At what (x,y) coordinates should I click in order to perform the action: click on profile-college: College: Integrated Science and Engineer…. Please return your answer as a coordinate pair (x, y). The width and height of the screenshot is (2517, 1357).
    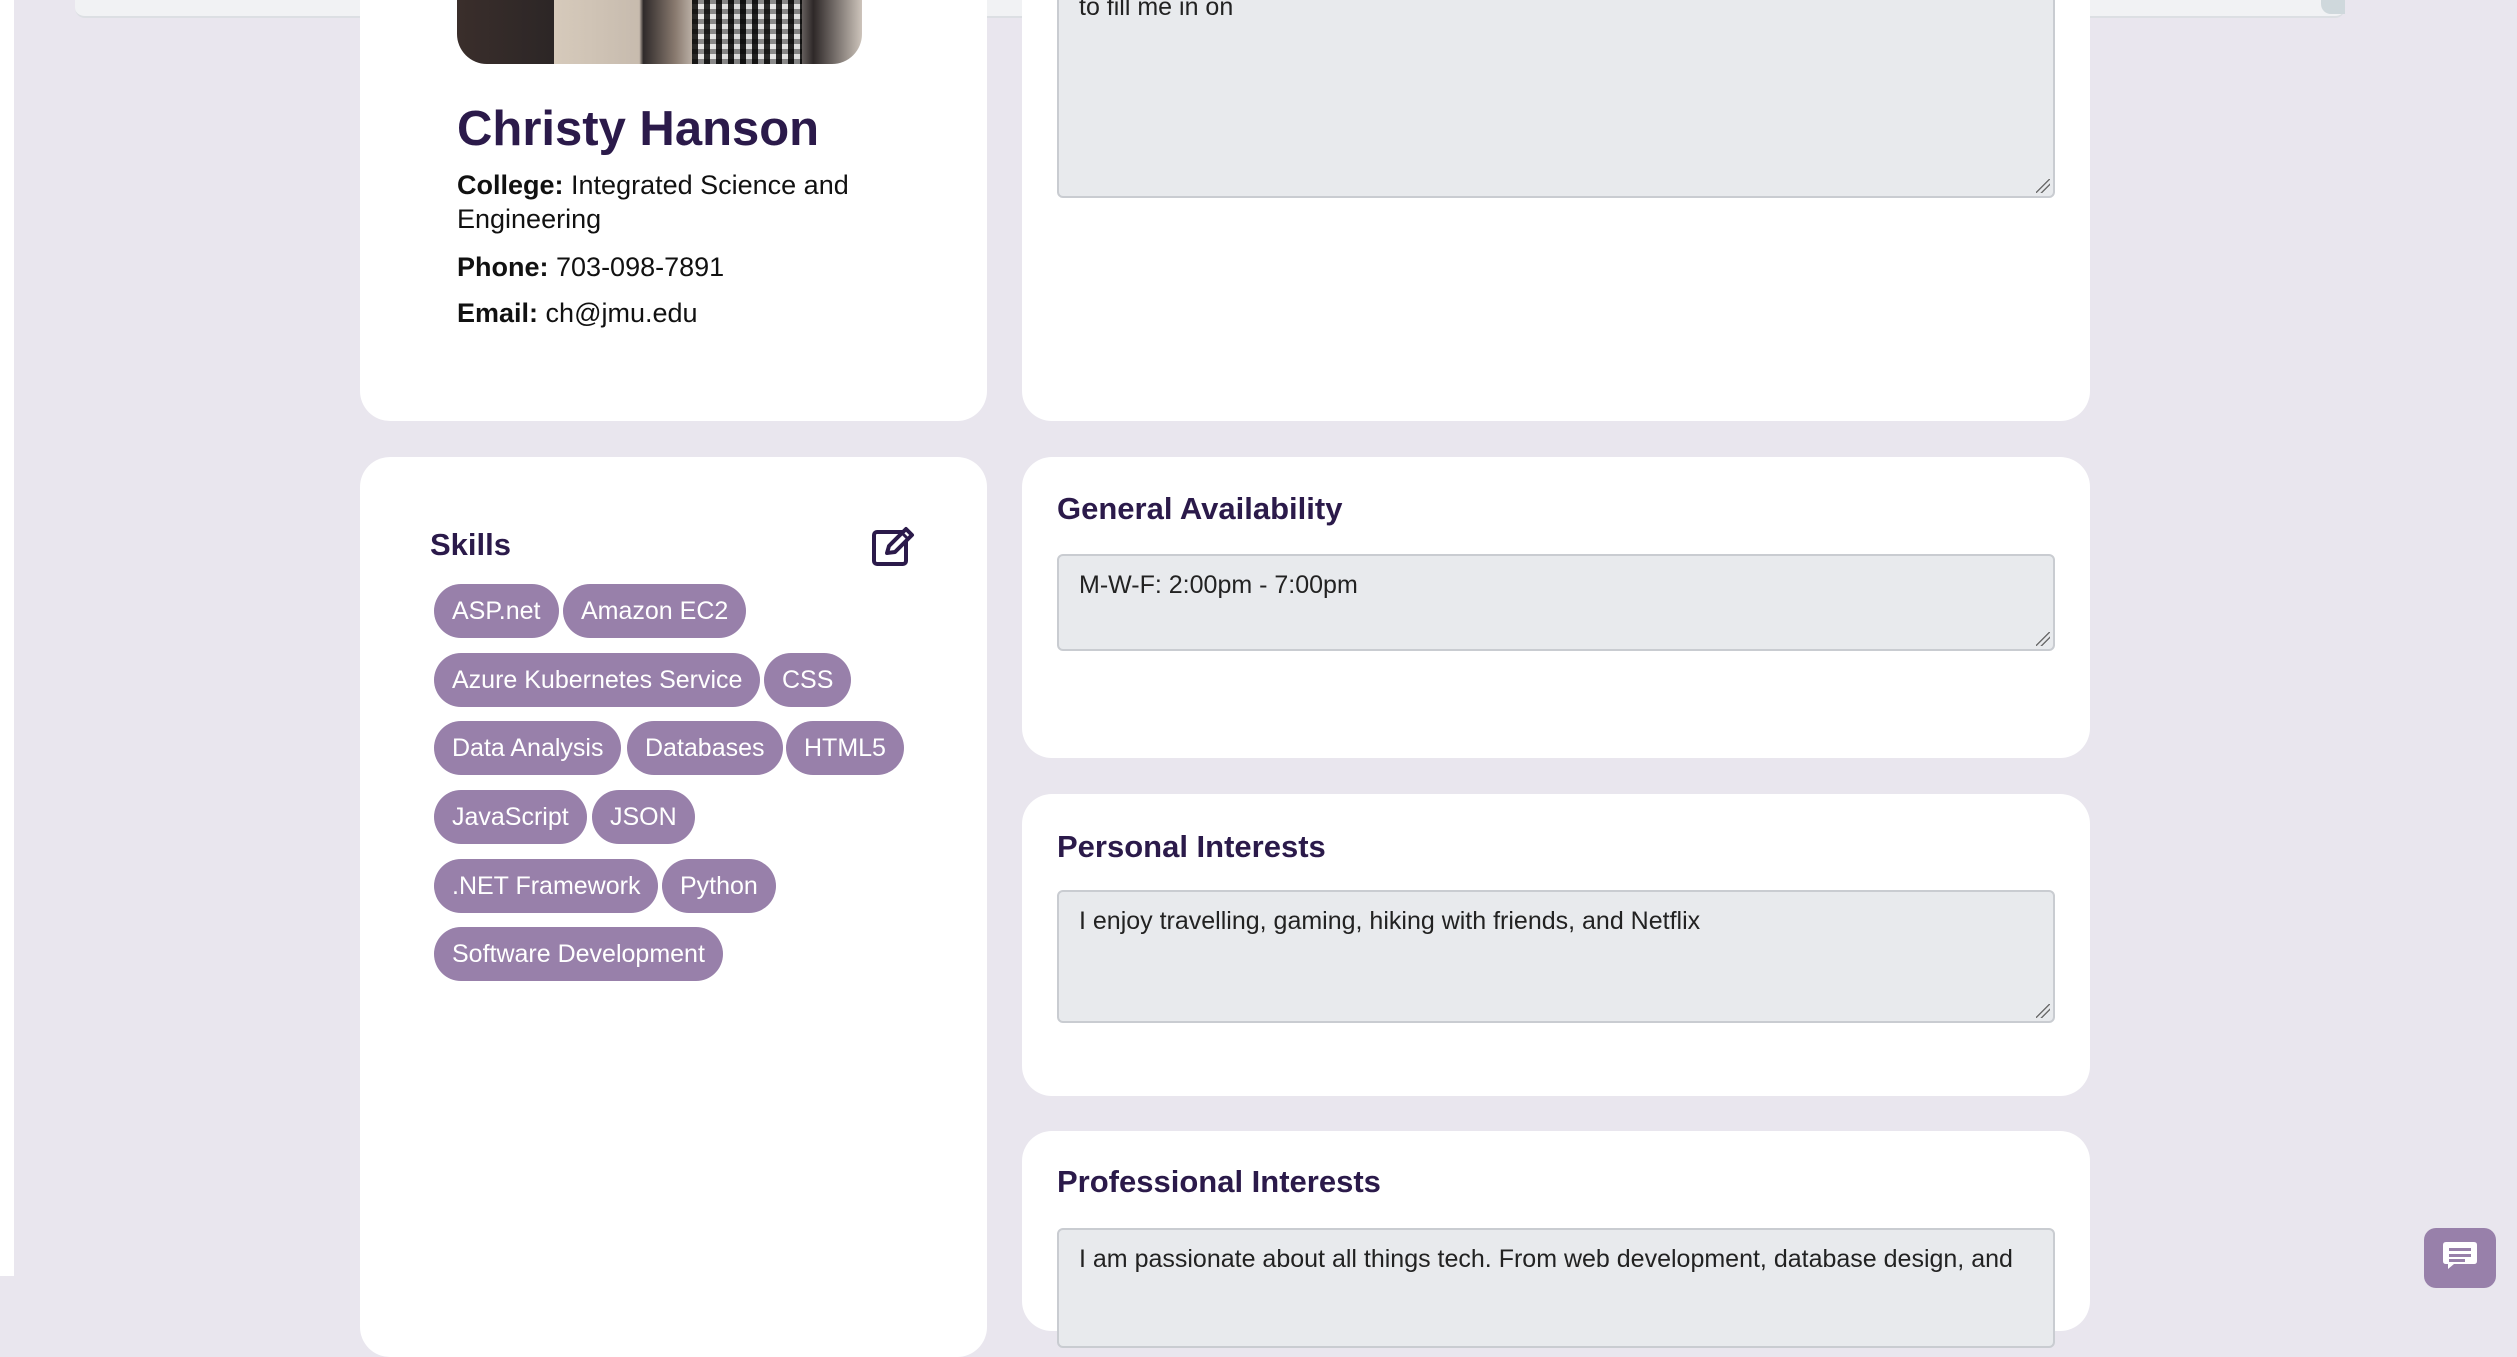
    Looking at the image, I should click on (677, 202).